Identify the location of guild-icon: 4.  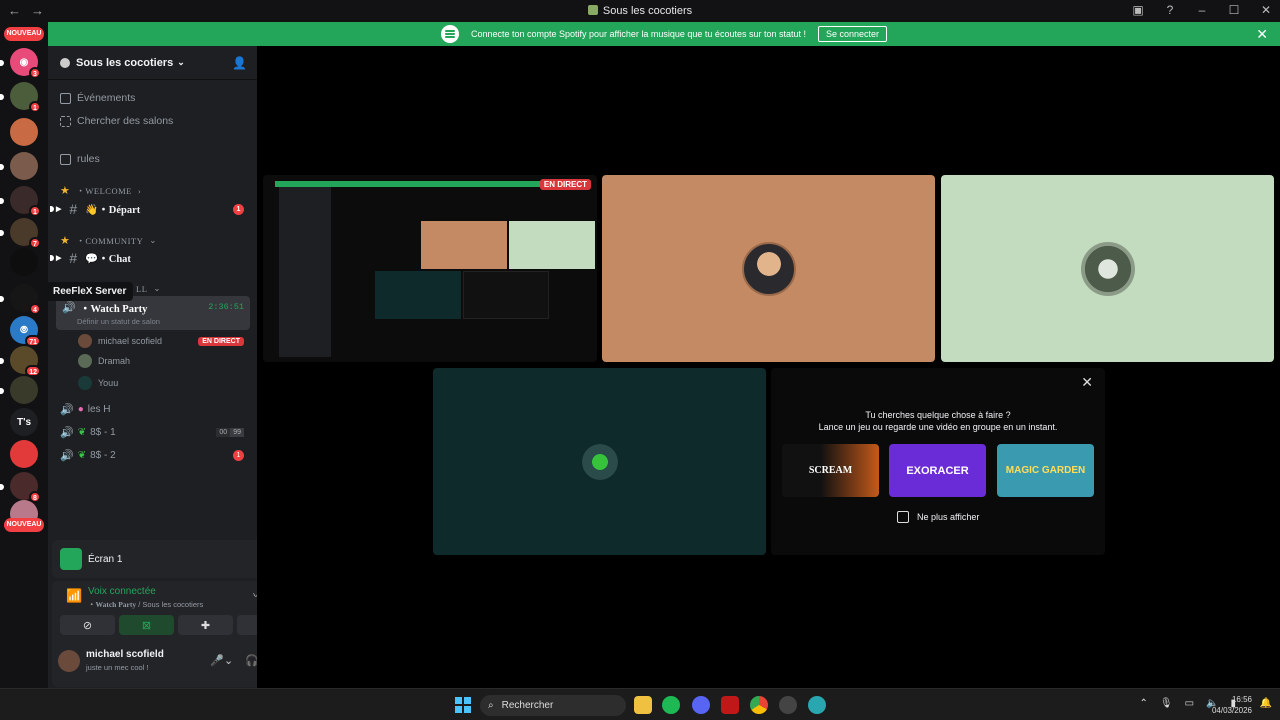
(20, 299).